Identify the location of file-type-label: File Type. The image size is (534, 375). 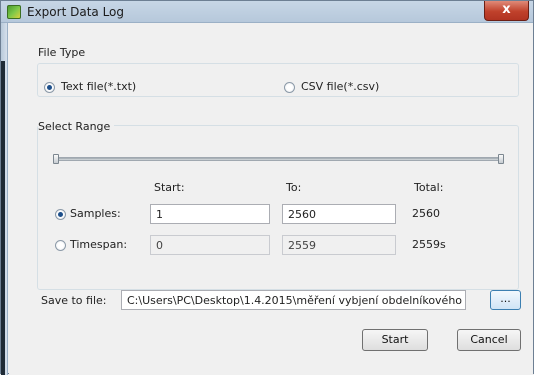
(62, 52).